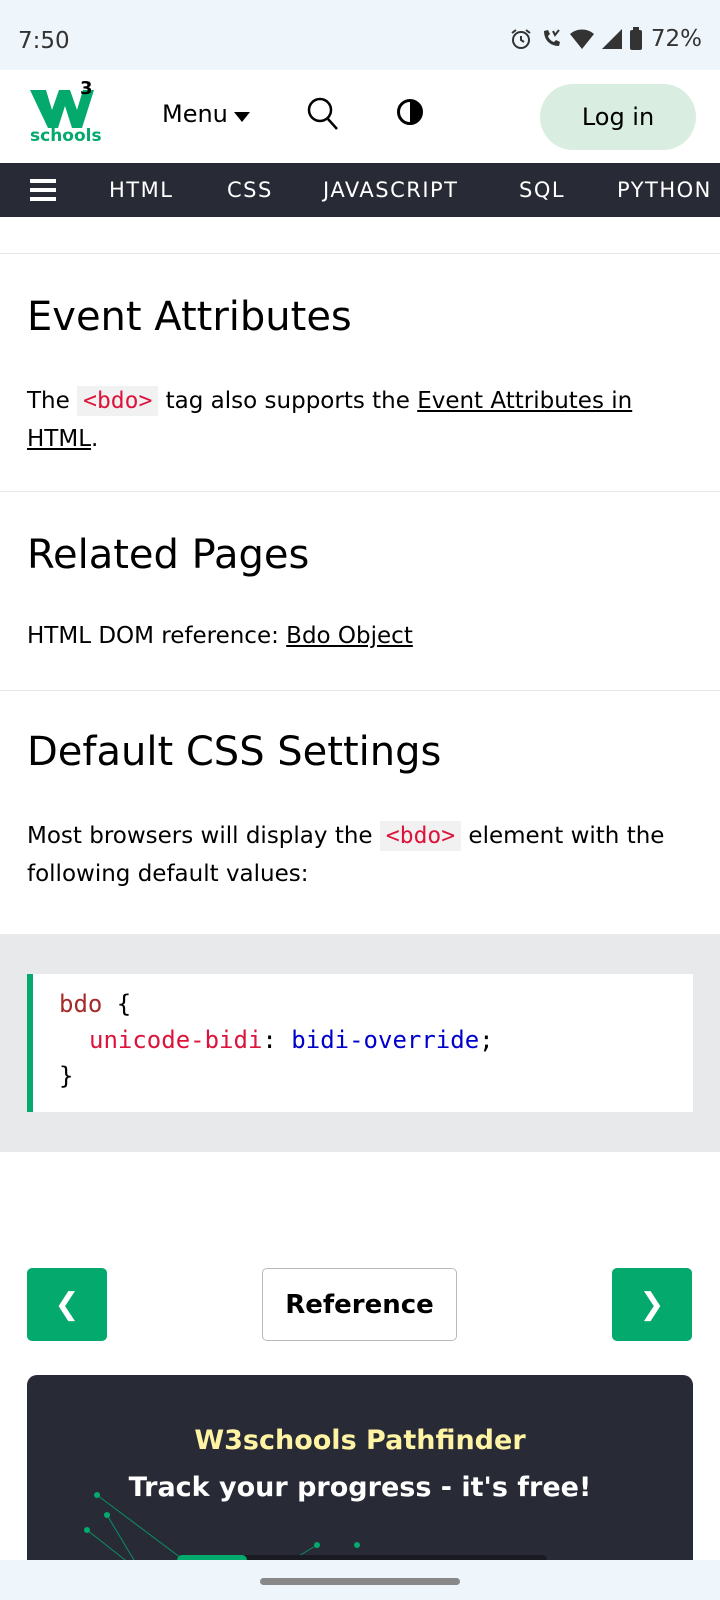 This screenshot has width=720, height=1600. I want to click on related-pages-text: HTML DOM reference: Bdo Object, so click(362, 636).